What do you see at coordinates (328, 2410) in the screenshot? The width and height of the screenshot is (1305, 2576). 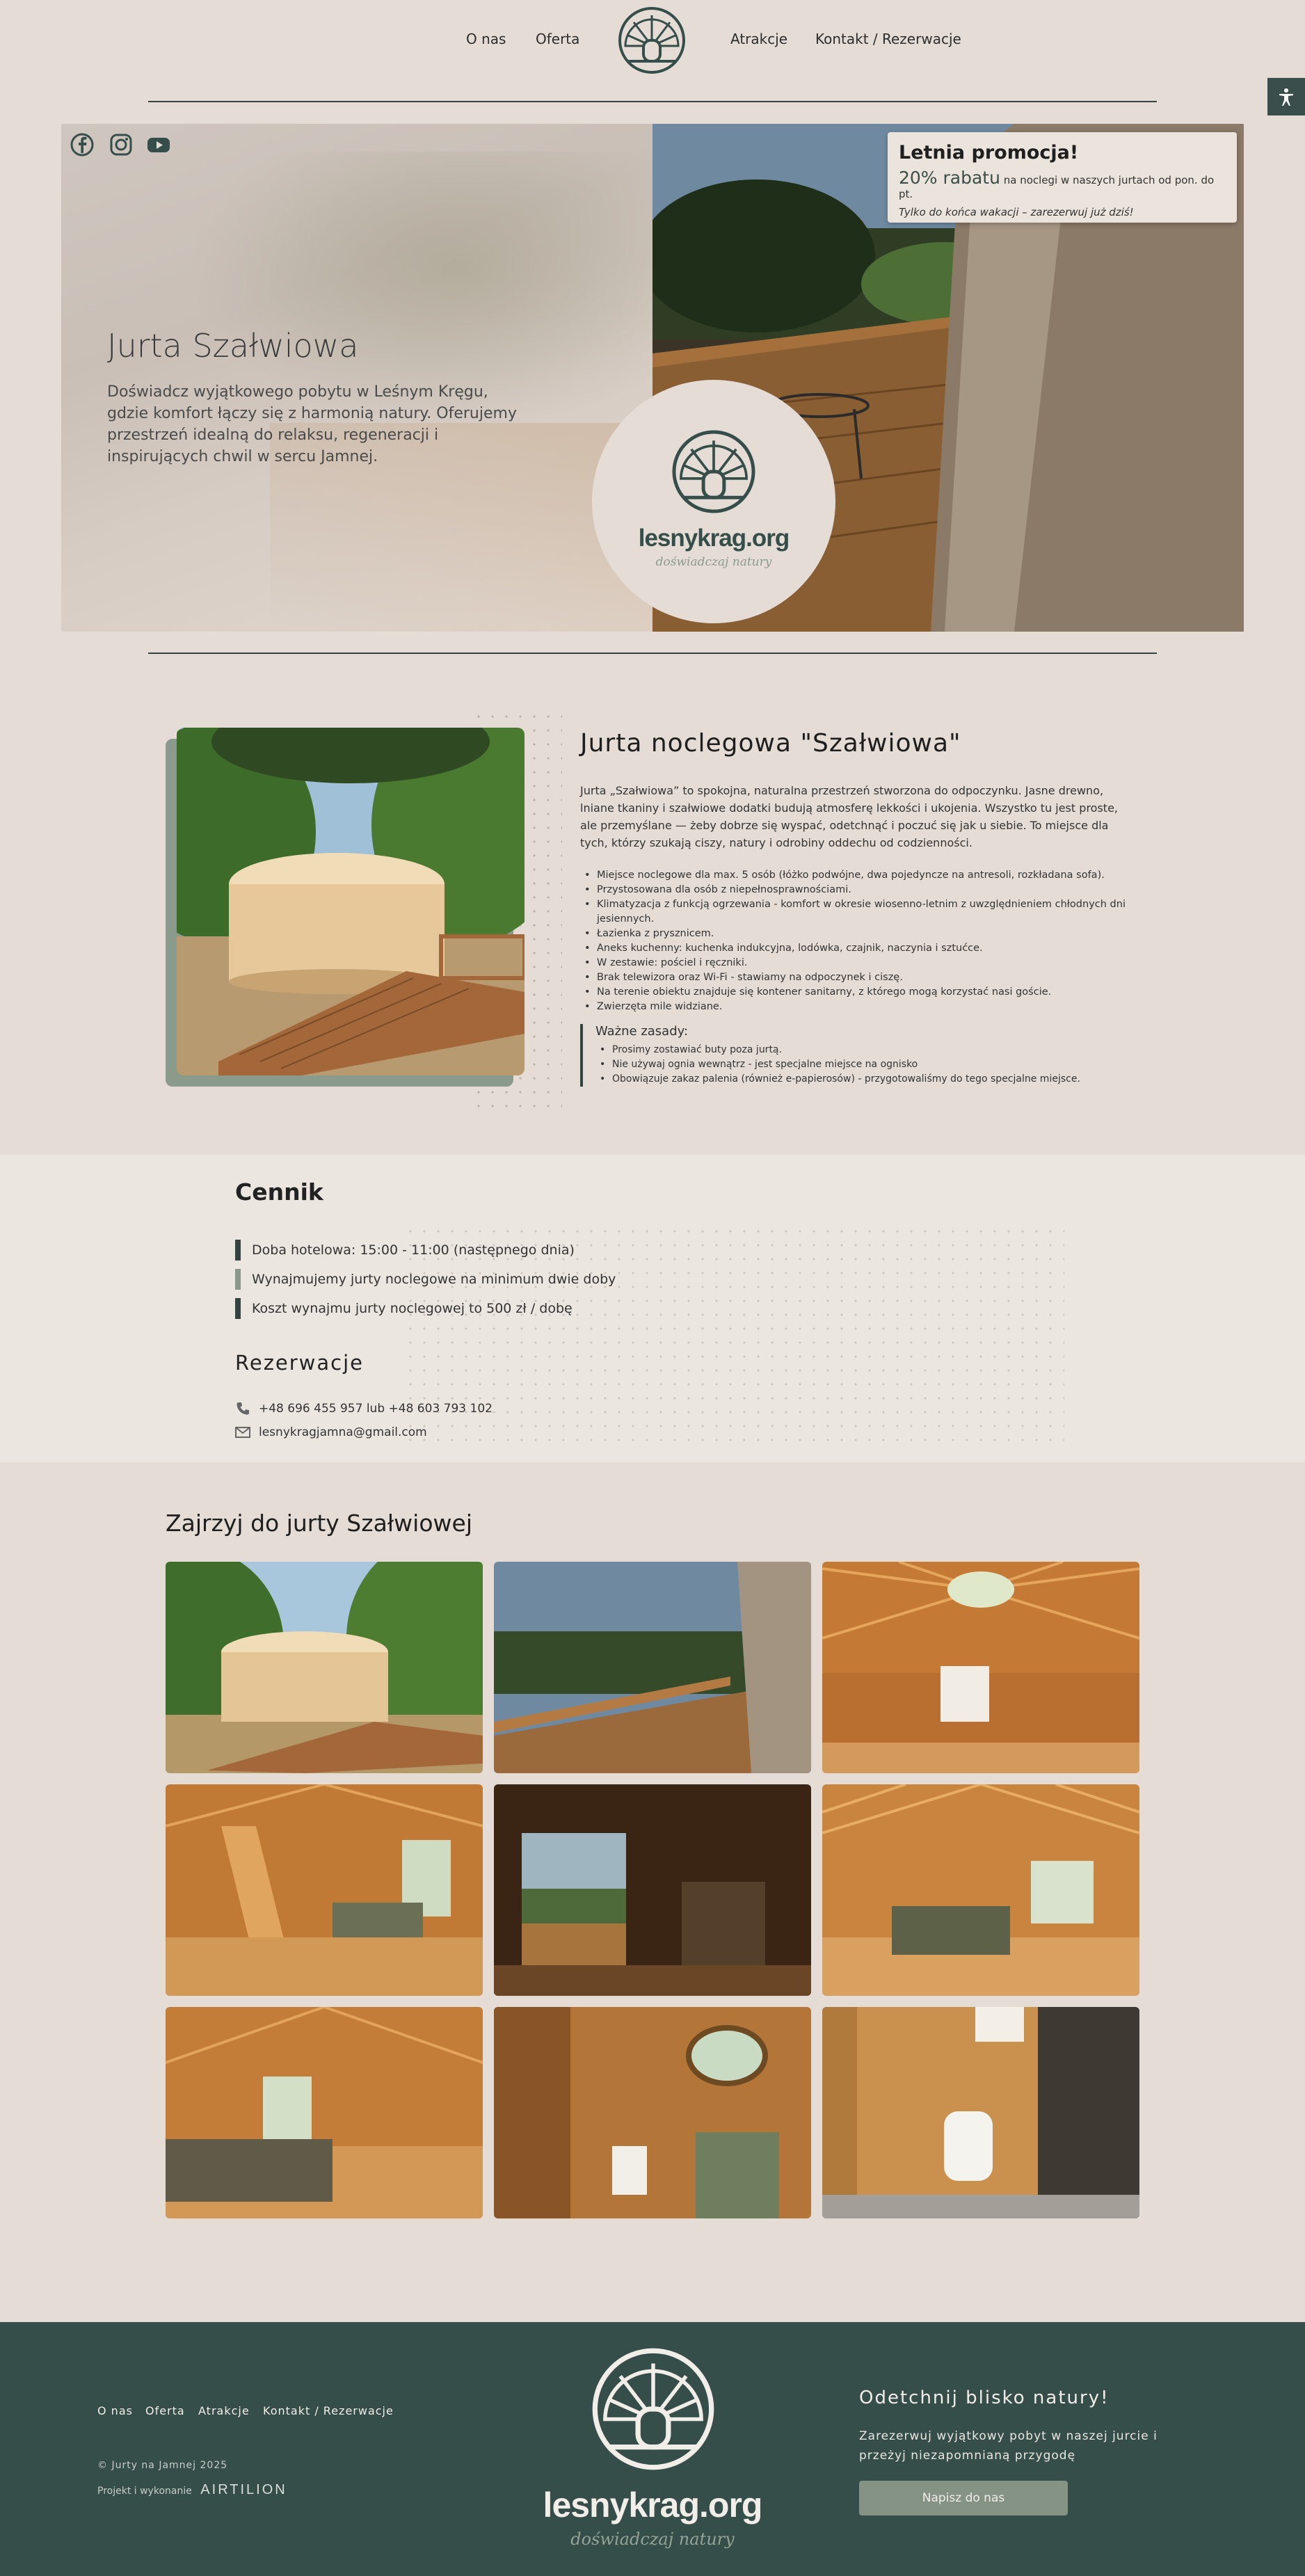 I see `footer-nav-kontakt: Kontakt / Rezerwacje` at bounding box center [328, 2410].